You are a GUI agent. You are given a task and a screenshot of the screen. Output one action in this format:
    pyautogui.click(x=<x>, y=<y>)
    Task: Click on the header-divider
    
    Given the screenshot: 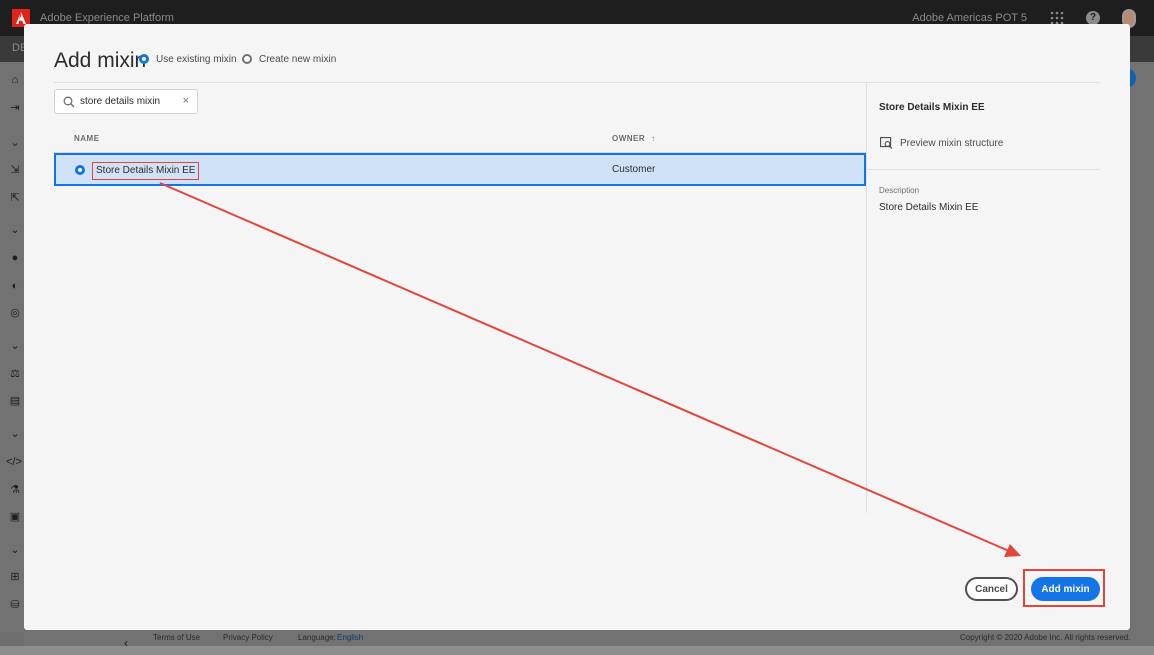 What is the action you would take?
    pyautogui.click(x=577, y=82)
    